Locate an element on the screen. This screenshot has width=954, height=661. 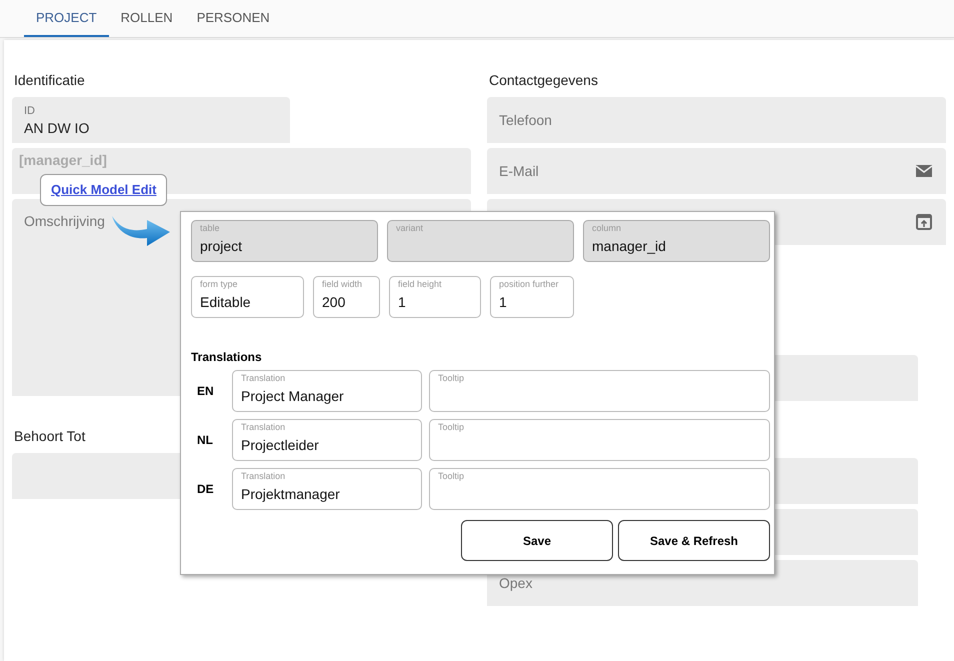
language-code: DE is located at coordinates (205, 489).